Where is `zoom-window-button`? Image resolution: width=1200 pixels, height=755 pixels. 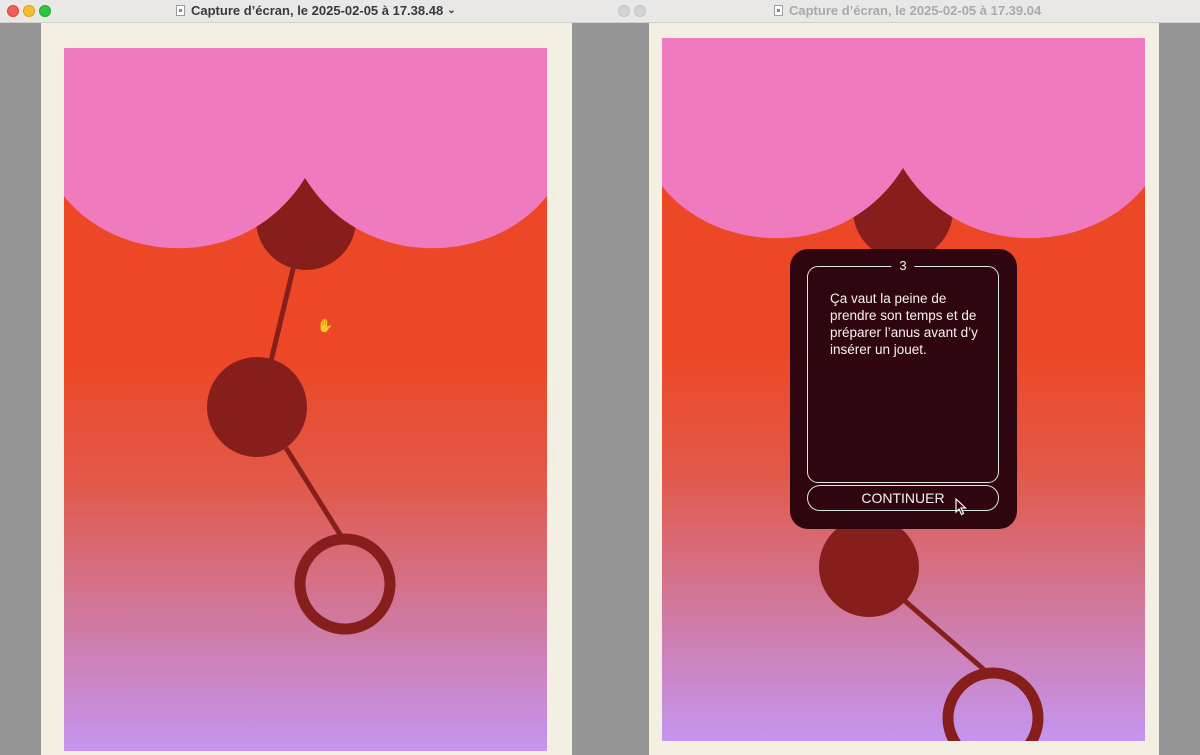
zoom-window-button is located at coordinates (45, 11).